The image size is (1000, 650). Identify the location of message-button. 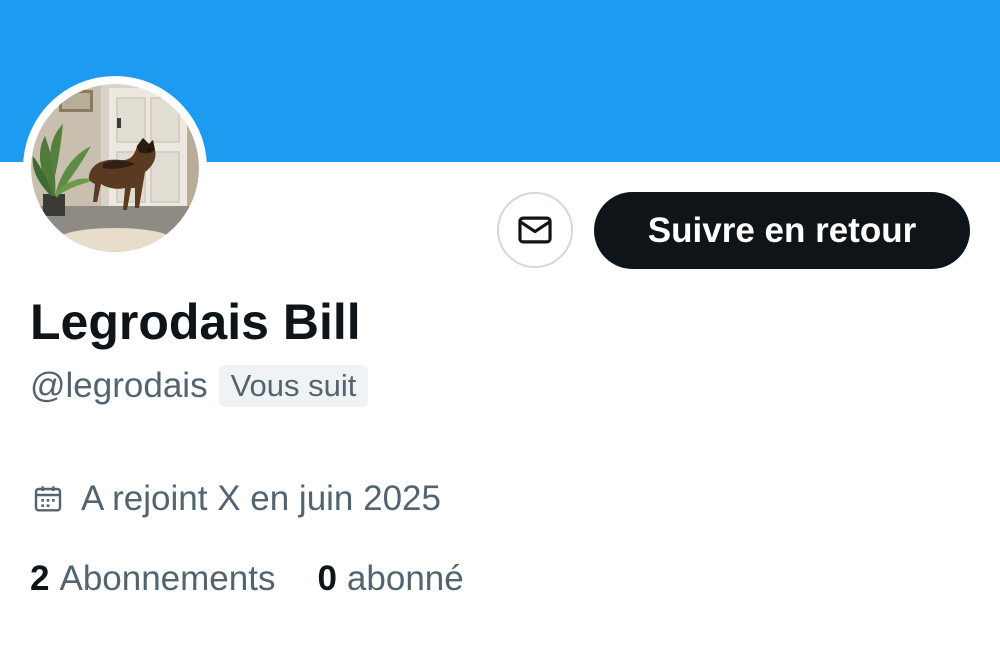
(535, 230).